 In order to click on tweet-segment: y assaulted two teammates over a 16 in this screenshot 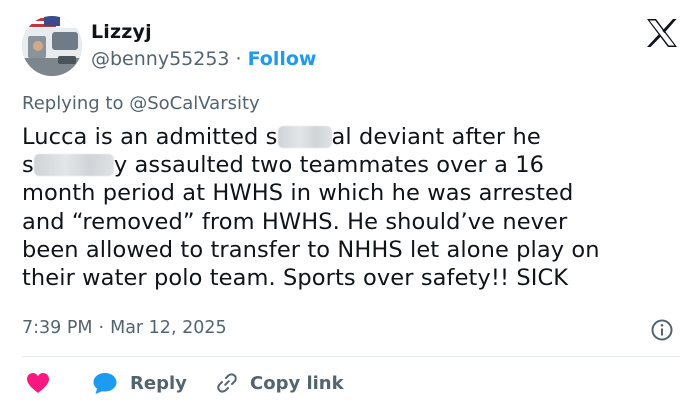, I will do `click(329, 165)`.